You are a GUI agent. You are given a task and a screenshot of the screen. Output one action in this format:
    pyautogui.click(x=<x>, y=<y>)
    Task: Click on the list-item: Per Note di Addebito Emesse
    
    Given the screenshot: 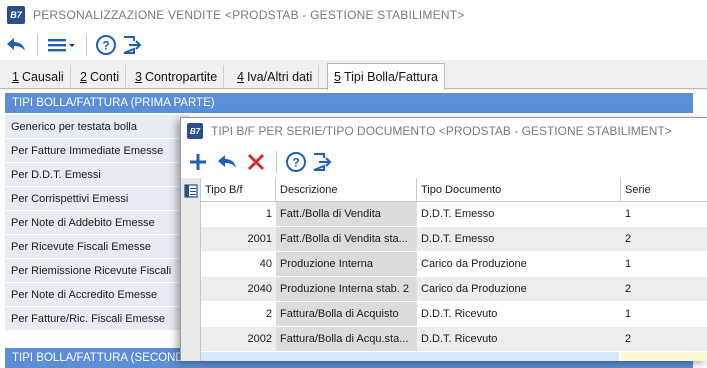 What is the action you would take?
    pyautogui.click(x=97, y=223)
    